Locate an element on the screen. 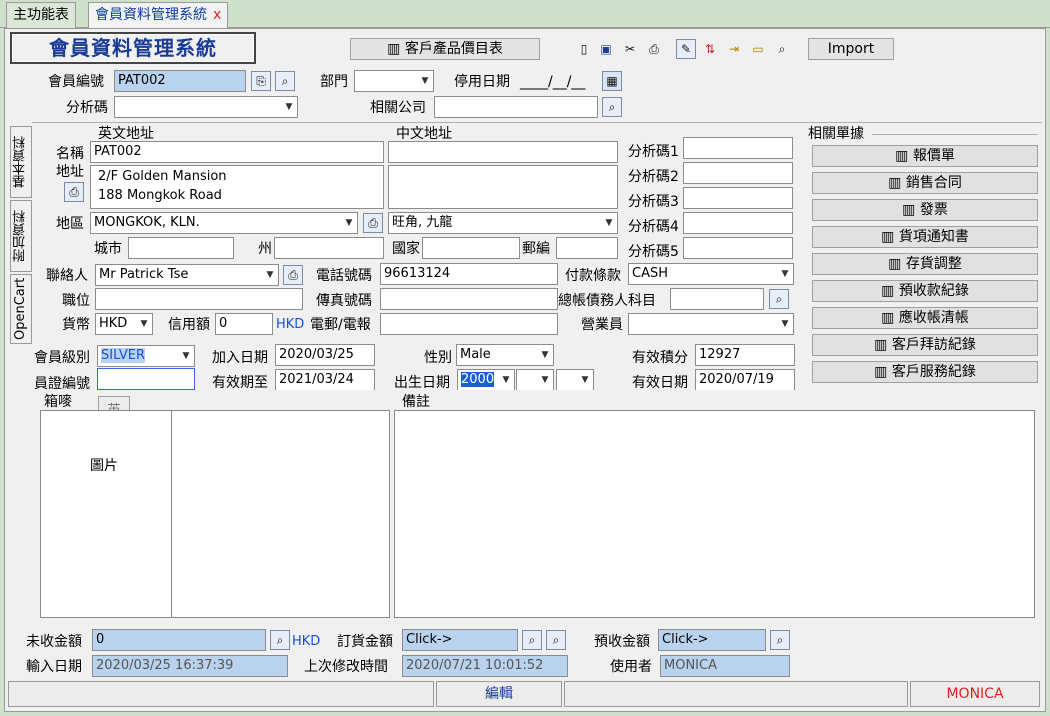  birth-day-select: ▼ is located at coordinates (575, 380).